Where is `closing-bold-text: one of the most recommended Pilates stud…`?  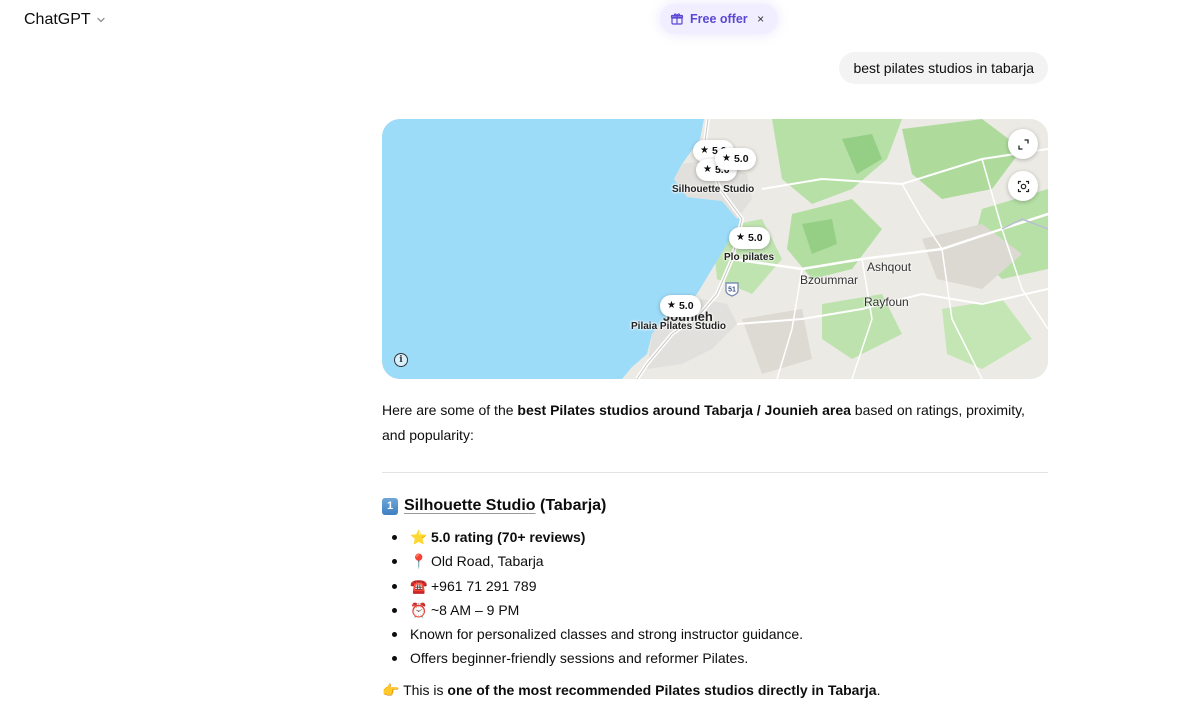
closing-bold-text: one of the most recommended Pilates stud… is located at coordinates (662, 690).